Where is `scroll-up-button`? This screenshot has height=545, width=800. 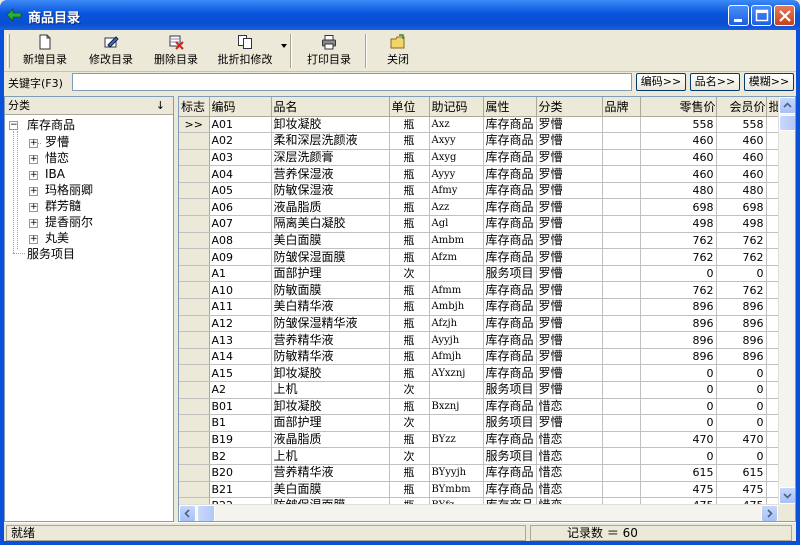
scroll-up-button is located at coordinates (787, 105).